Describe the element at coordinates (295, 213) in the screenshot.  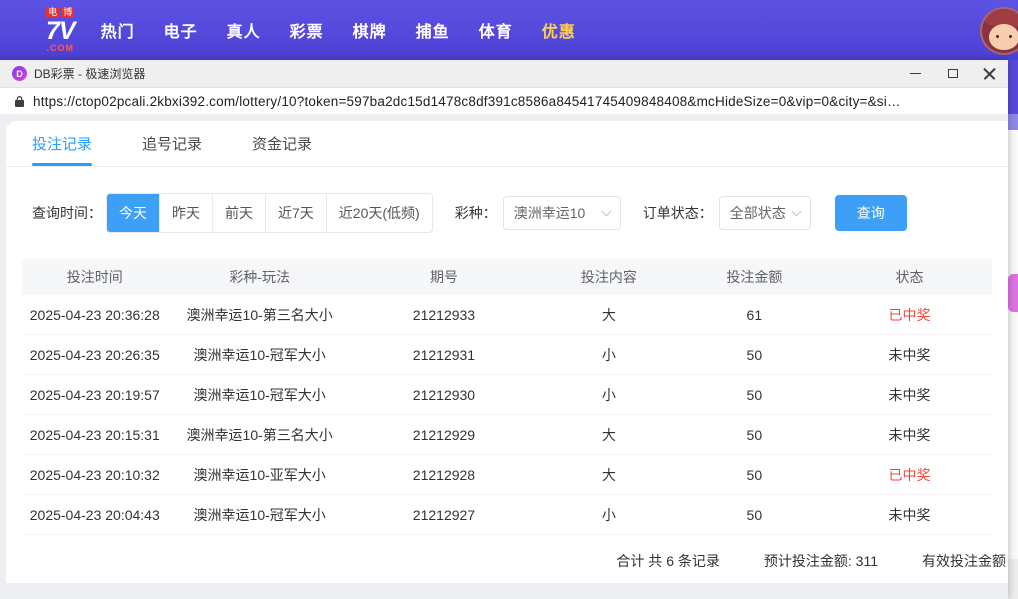
I see `seg-last-7-days: 近7天` at that location.